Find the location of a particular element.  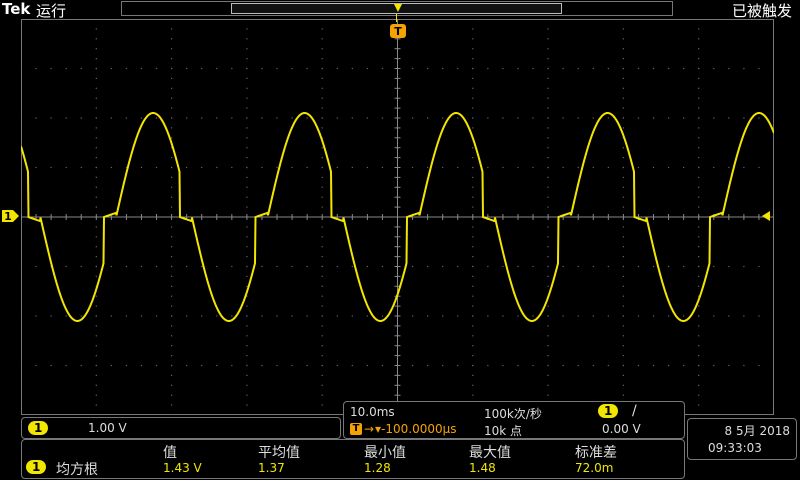

measurement-mean: 1.37 is located at coordinates (271, 468).